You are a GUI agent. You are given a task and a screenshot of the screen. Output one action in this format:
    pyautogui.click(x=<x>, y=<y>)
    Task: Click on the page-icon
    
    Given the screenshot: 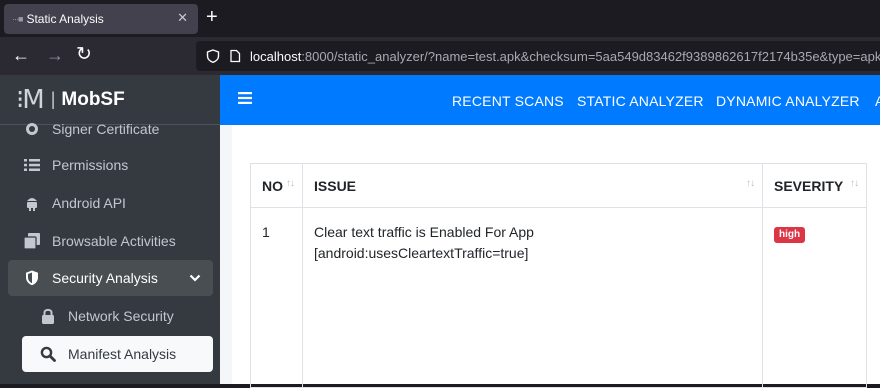 What is the action you would take?
    pyautogui.click(x=235, y=56)
    